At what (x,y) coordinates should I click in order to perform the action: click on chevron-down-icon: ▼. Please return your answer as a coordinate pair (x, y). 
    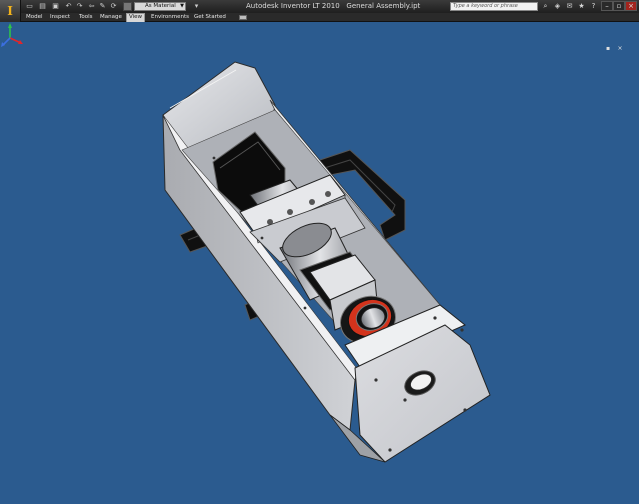
    Looking at the image, I should click on (182, 6).